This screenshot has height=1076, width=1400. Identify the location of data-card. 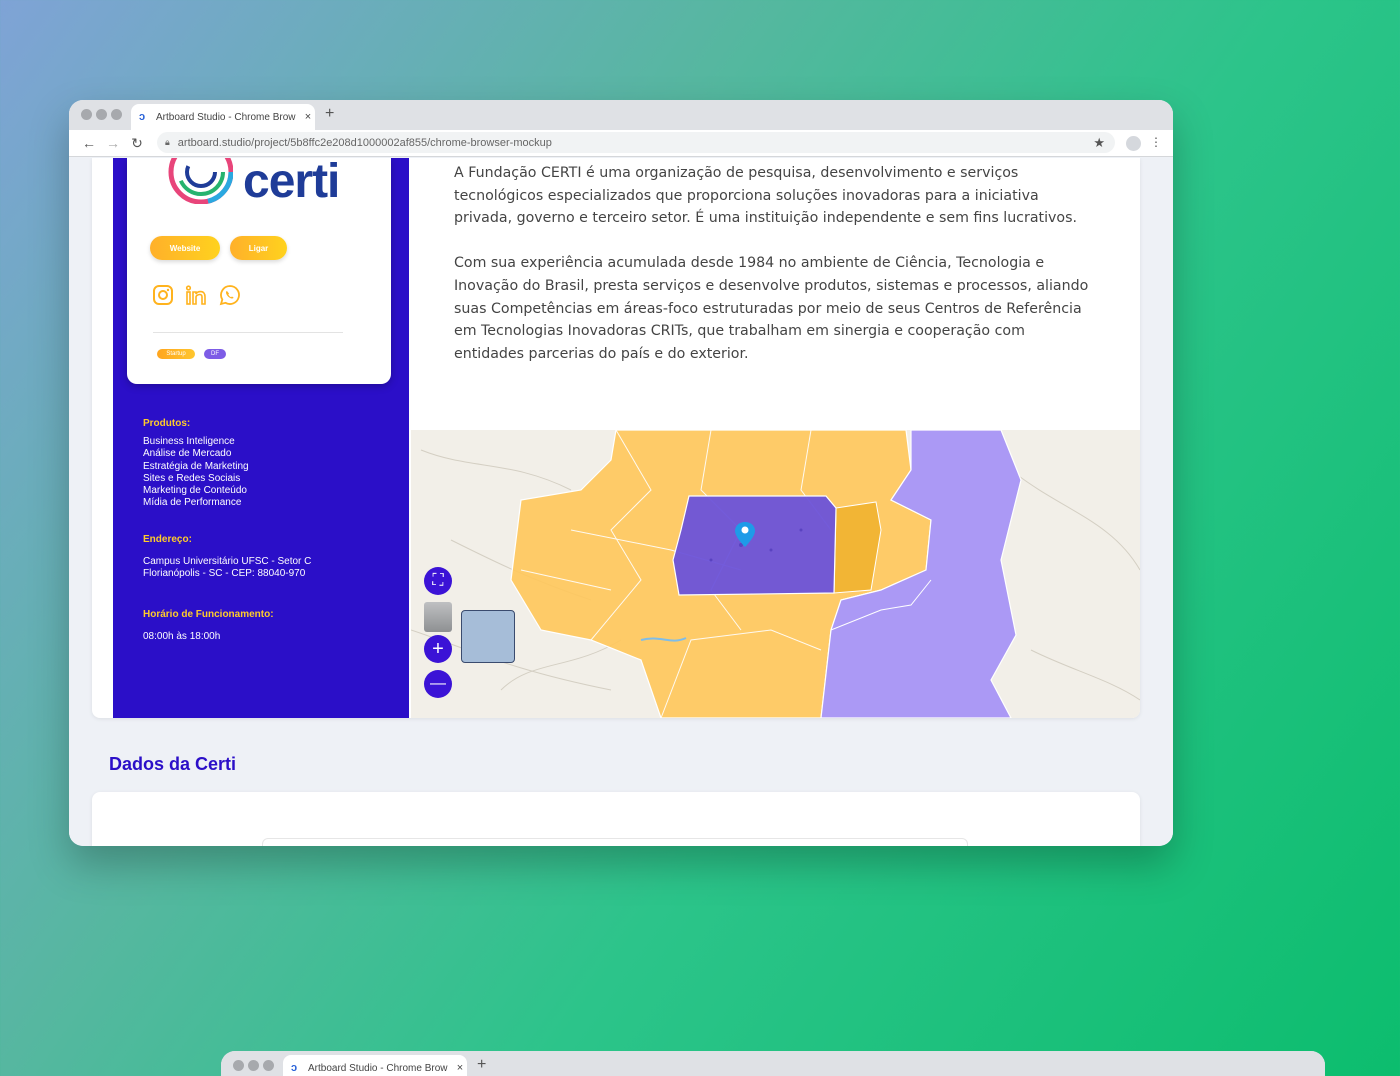
(616, 819).